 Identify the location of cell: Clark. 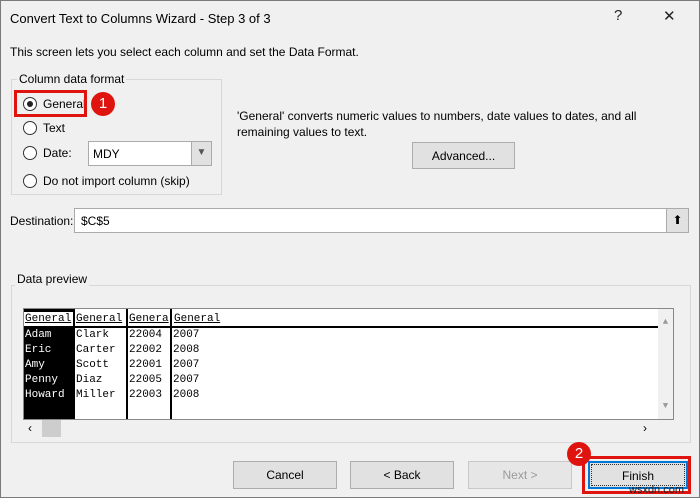
(93, 335).